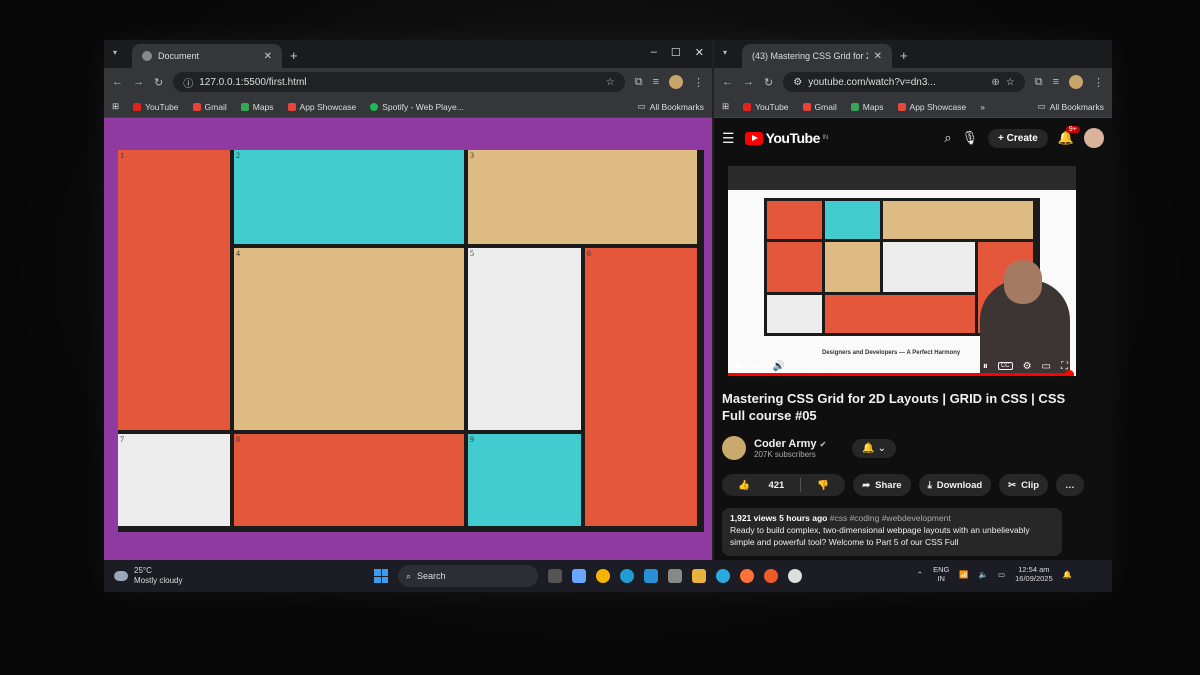  Describe the element at coordinates (882, 485) in the screenshot. I see `share-button: ➦ Share` at that location.